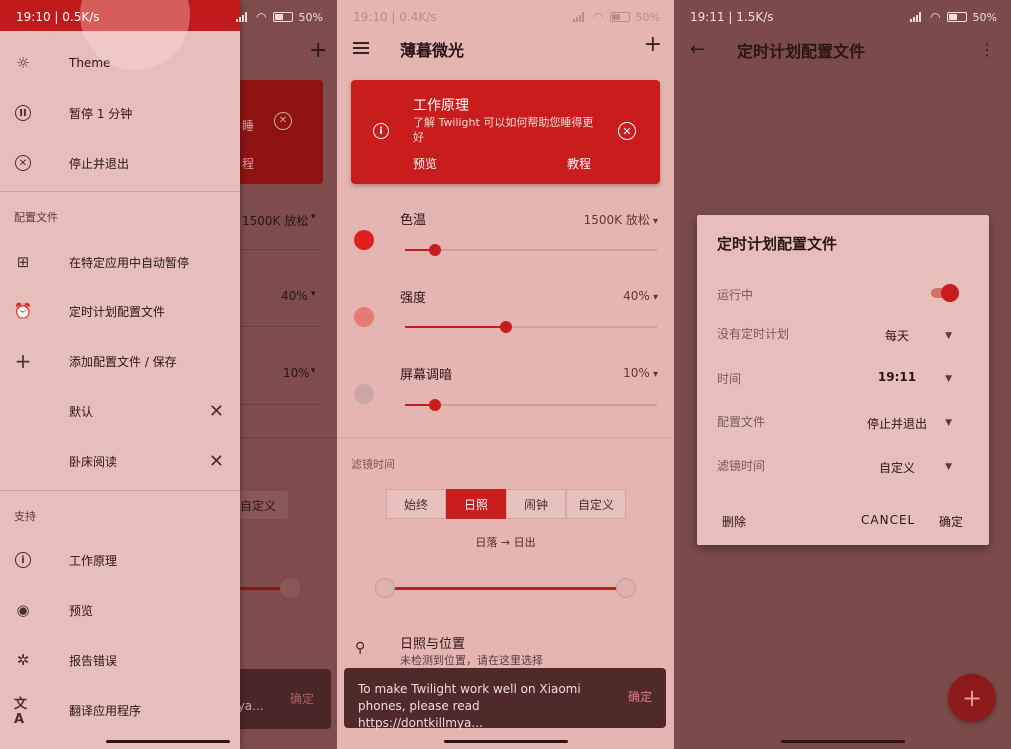  Describe the element at coordinates (505, 132) in the screenshot. I see `how-it-works-card: i 工作原理 了解 Twilight 可以如何帮助您睡得更好 ✕ 预览 教程` at that location.